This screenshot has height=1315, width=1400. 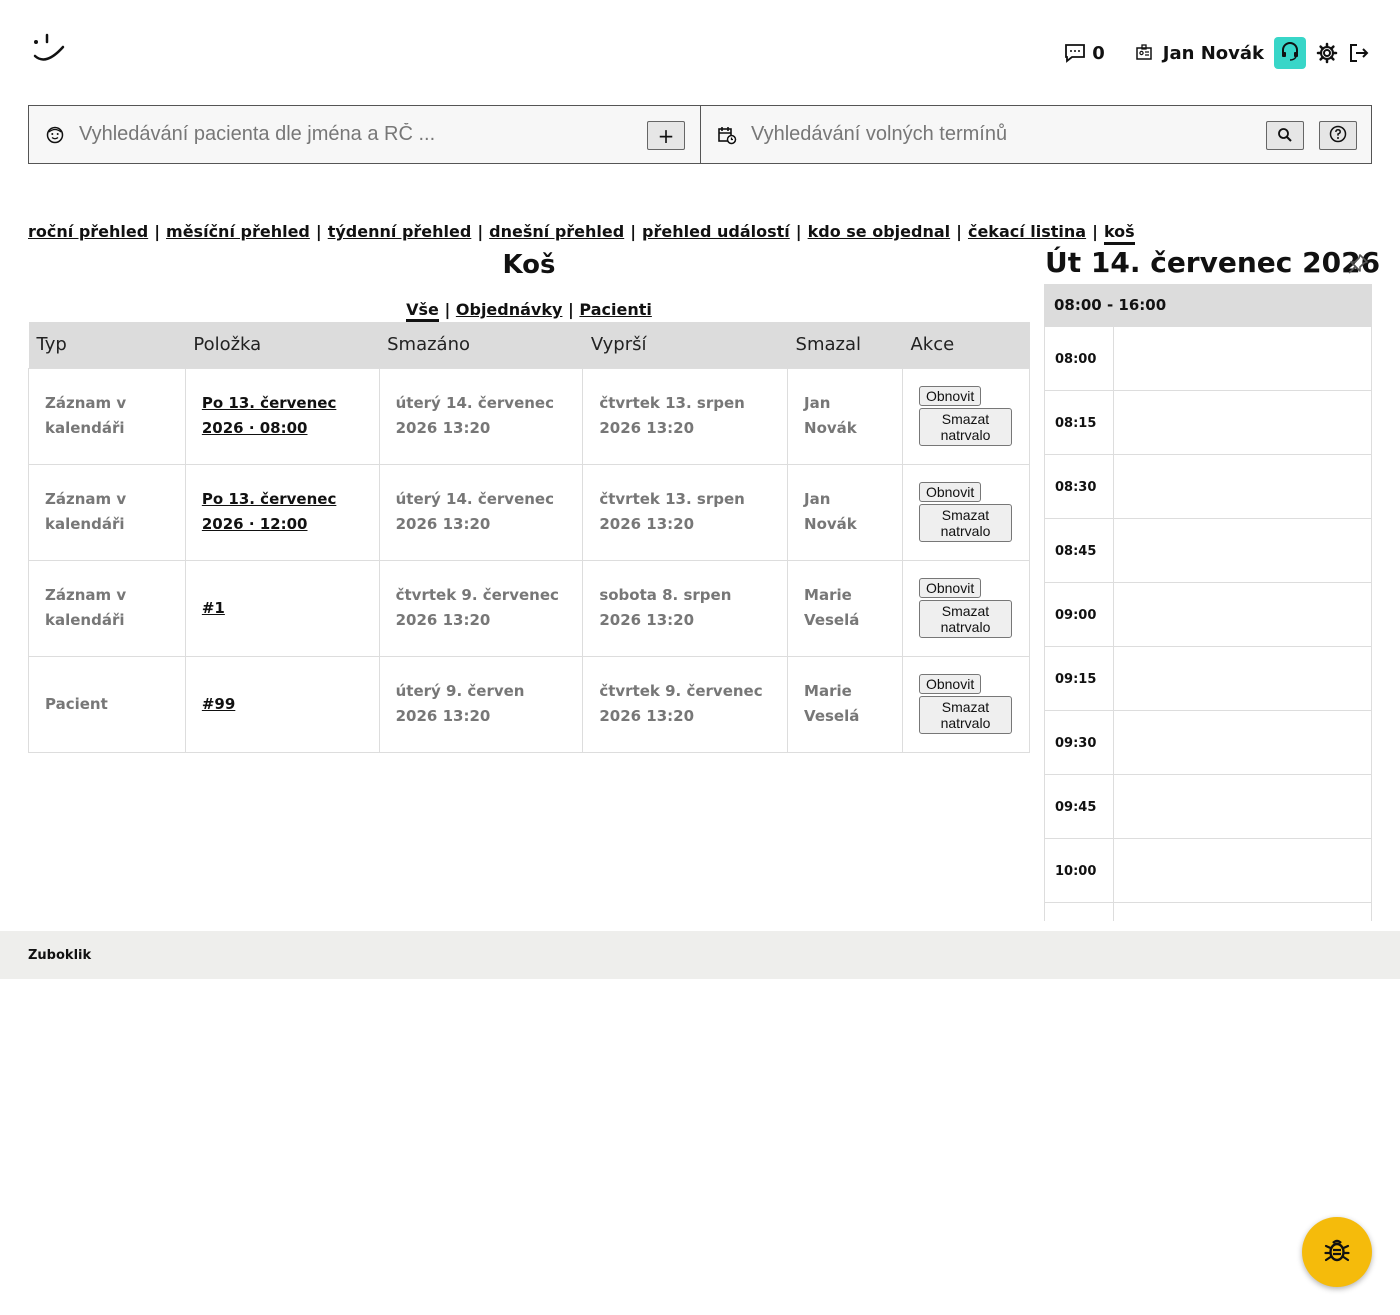 What do you see at coordinates (845, 512) in the screenshot?
I see `cell-deleted-by: Jan Novák` at bounding box center [845, 512].